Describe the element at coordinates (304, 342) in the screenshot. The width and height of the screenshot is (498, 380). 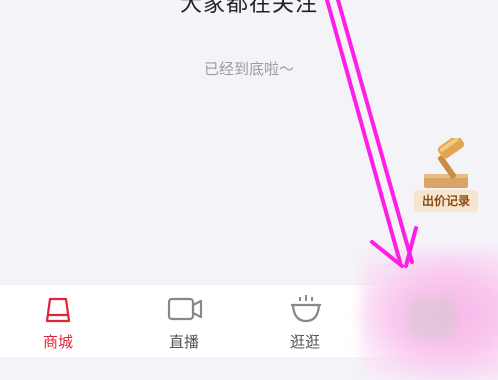
I see `nav-label: 逛逛` at that location.